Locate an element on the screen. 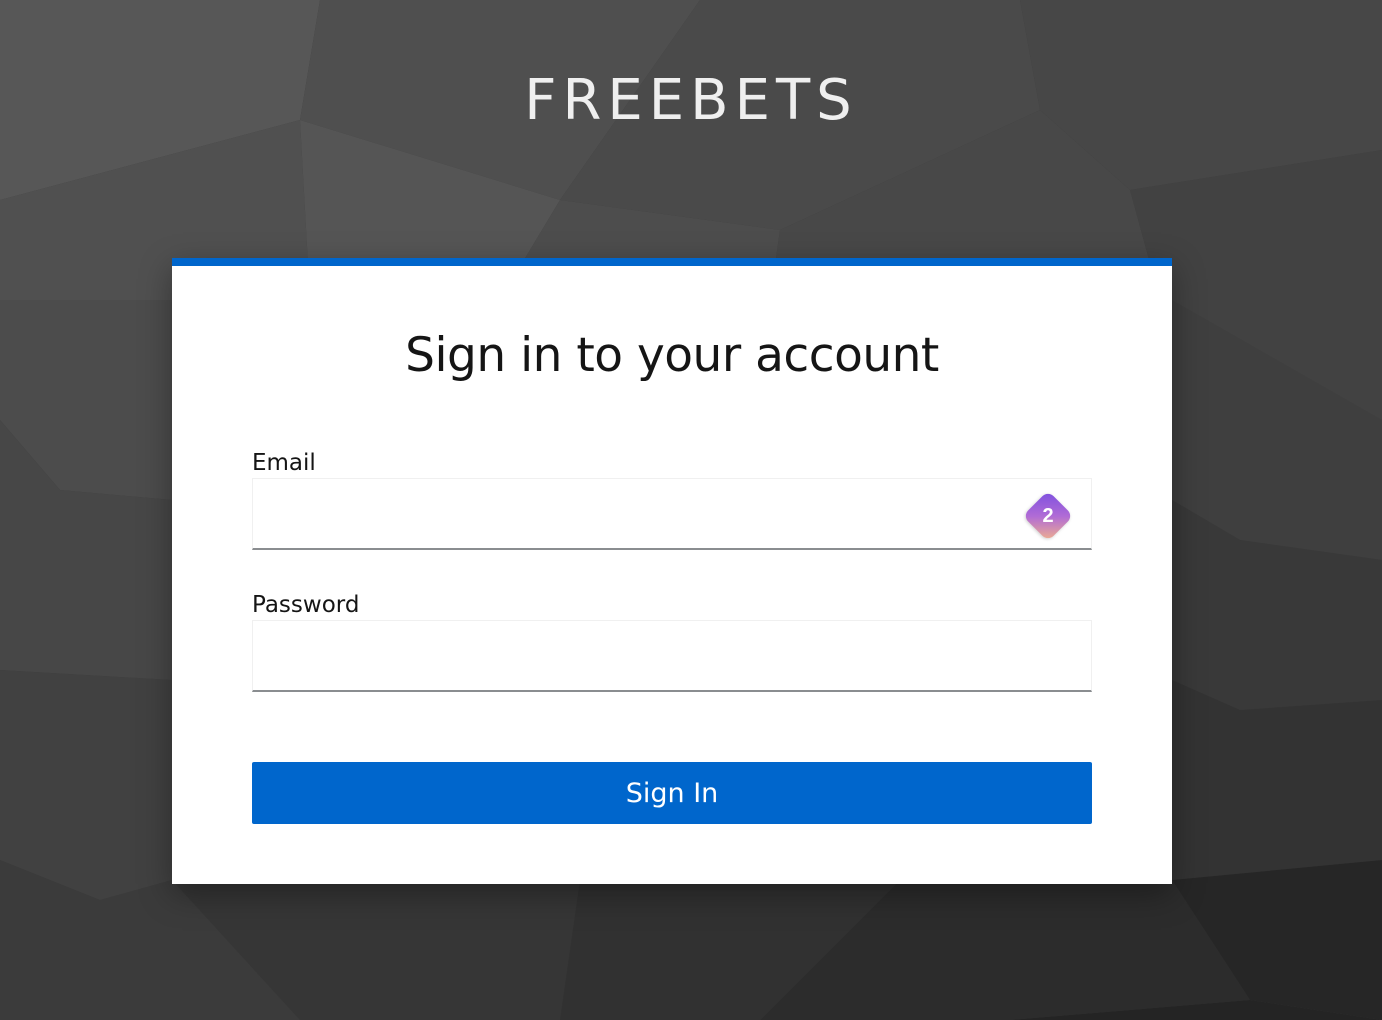  email-input is located at coordinates (672, 514).